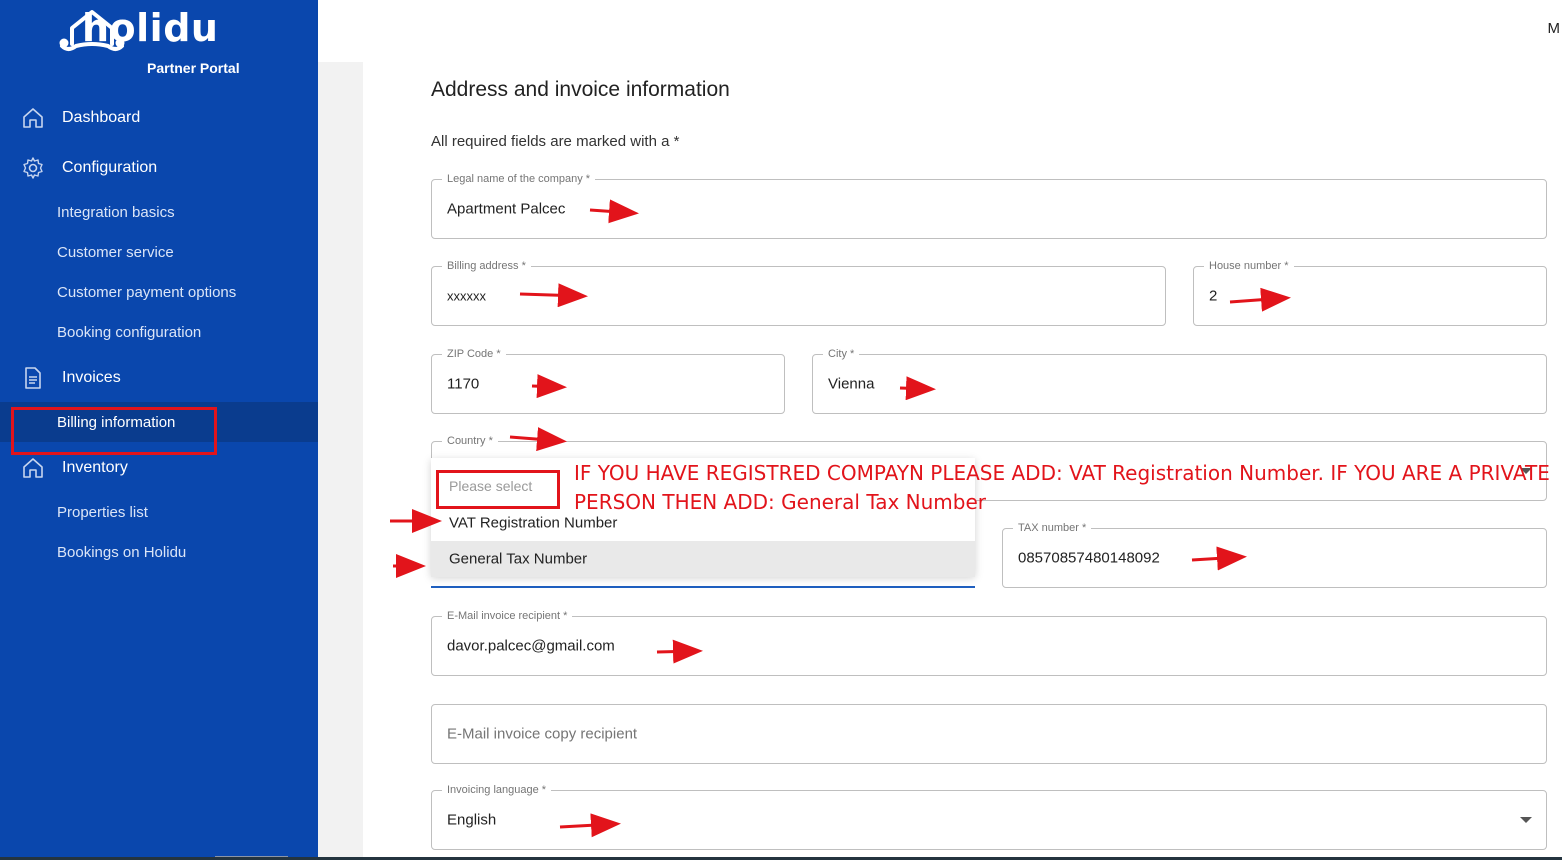 This screenshot has width=1562, height=860. I want to click on sidebar-item-integration-basics: Integration basics, so click(159, 212).